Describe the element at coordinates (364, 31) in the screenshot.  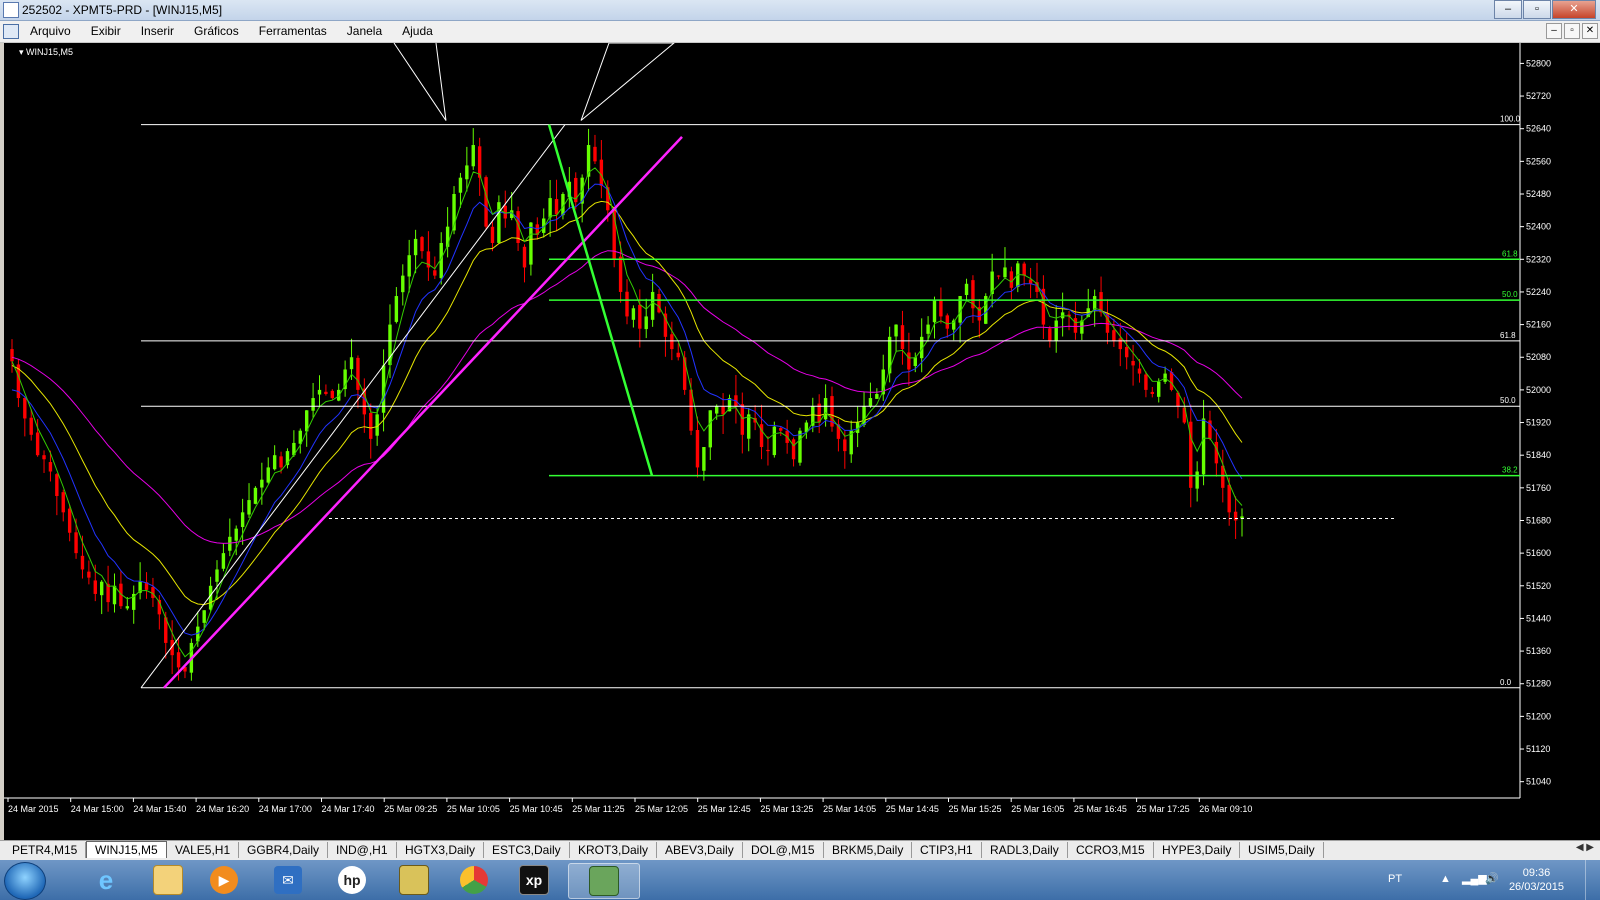
I see `menu-janela: Janela` at that location.